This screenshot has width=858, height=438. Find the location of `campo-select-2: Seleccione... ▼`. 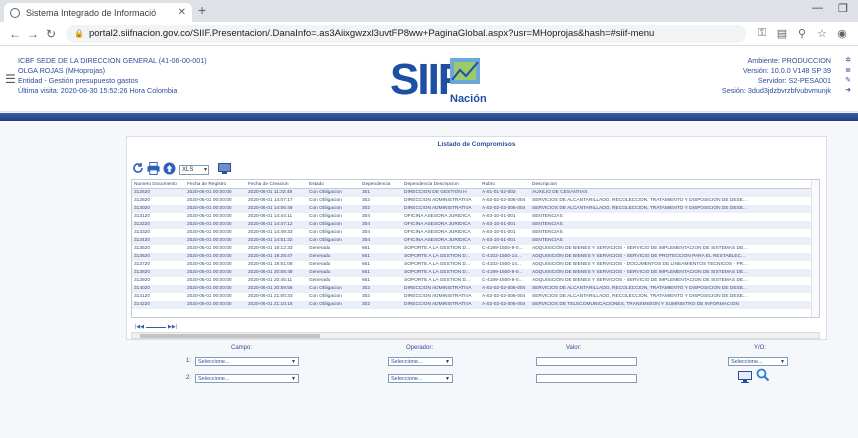

campo-select-2: Seleccione... ▼ is located at coordinates (247, 378).